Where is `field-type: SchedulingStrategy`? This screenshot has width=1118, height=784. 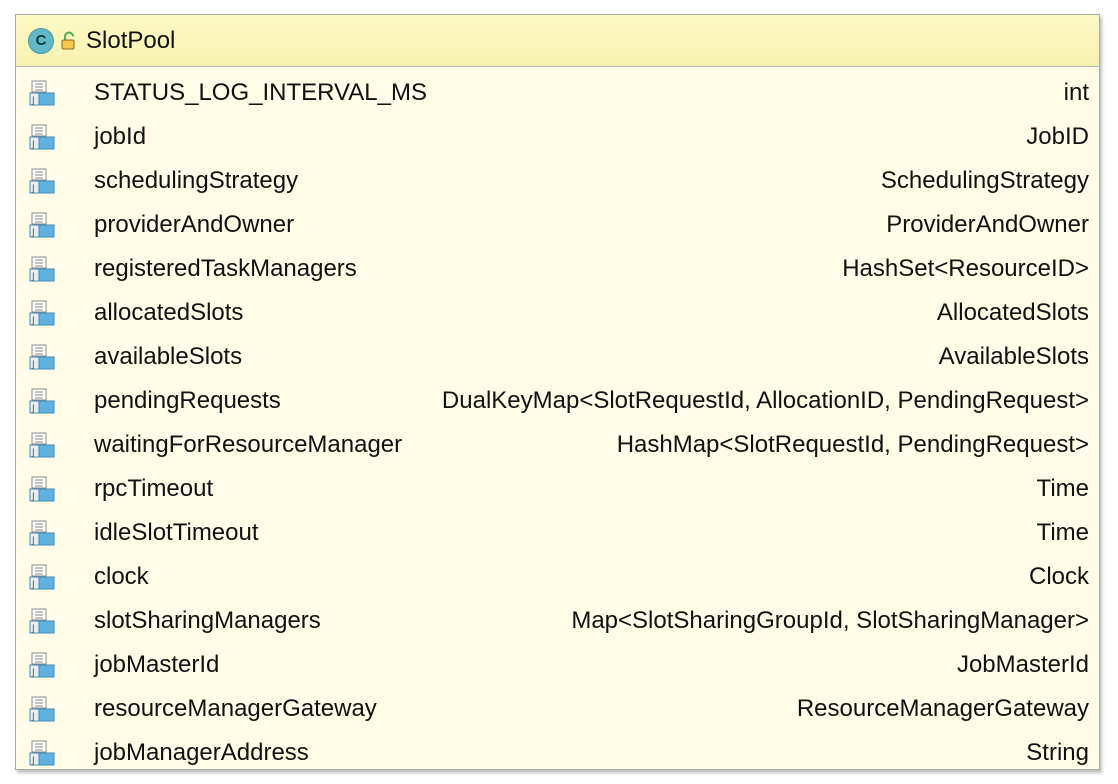 field-type: SchedulingStrategy is located at coordinates (984, 180).